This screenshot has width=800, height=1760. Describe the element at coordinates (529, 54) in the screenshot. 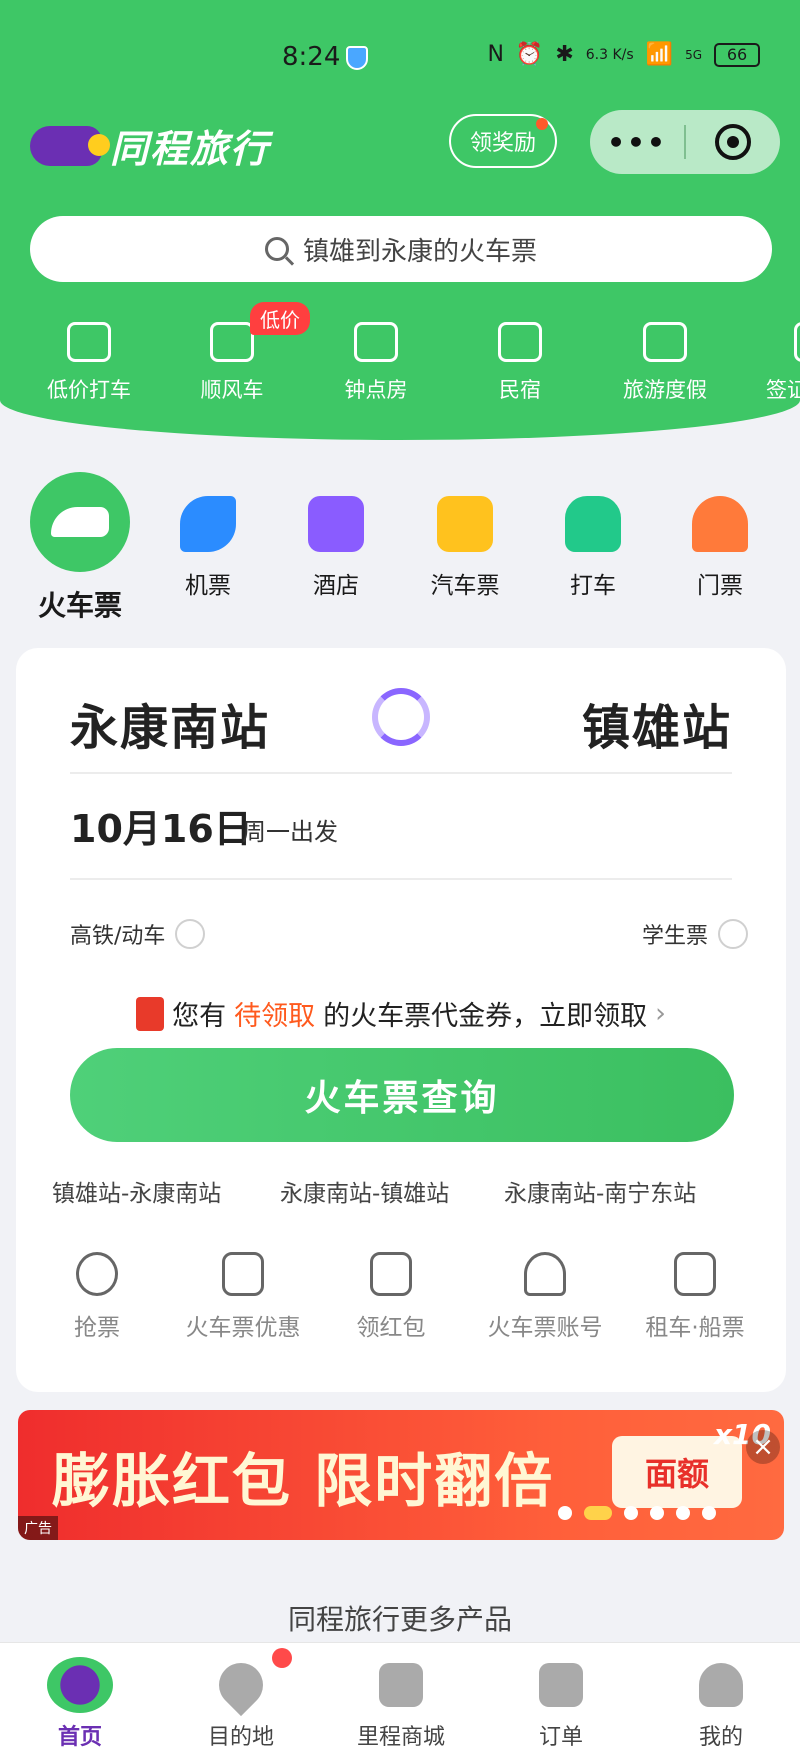

I see `alarm-icon: ⏰` at that location.